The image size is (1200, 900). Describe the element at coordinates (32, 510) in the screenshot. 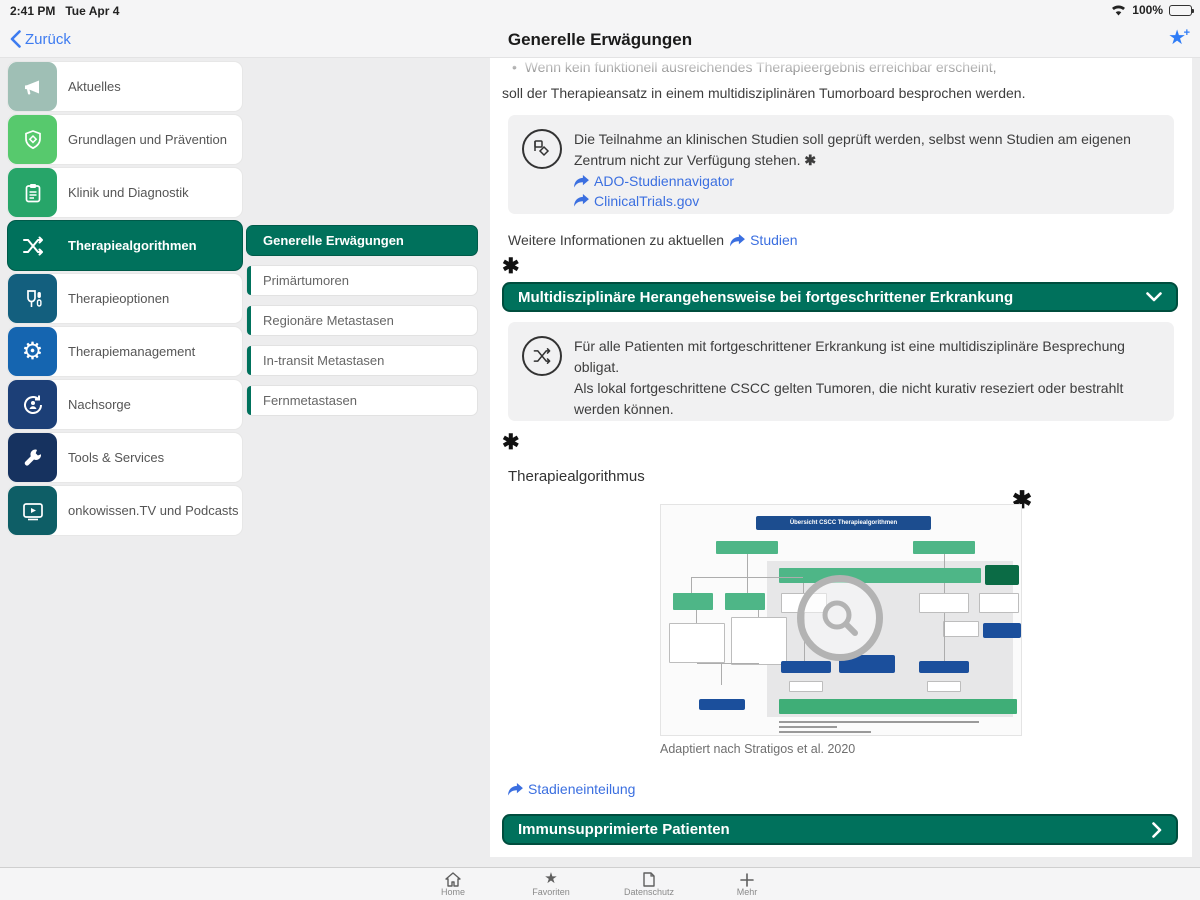

I see `tv-icon` at that location.